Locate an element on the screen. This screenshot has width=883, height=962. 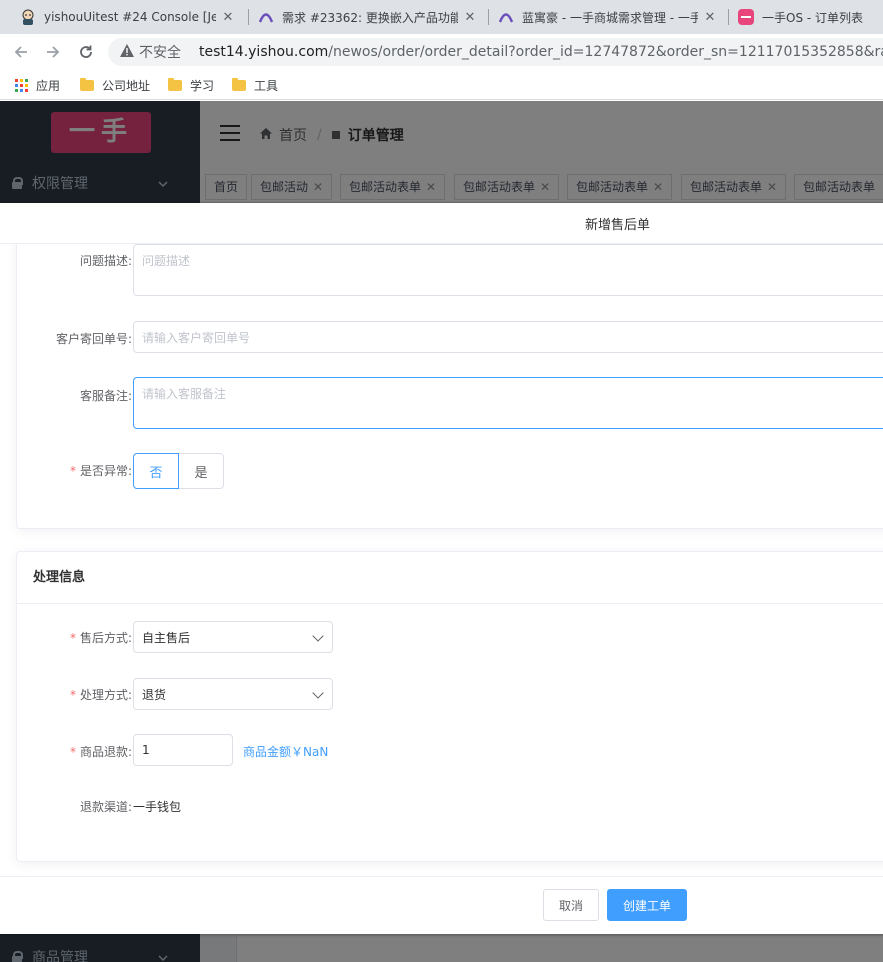
url-host: test14.yishou.com is located at coordinates (264, 52).